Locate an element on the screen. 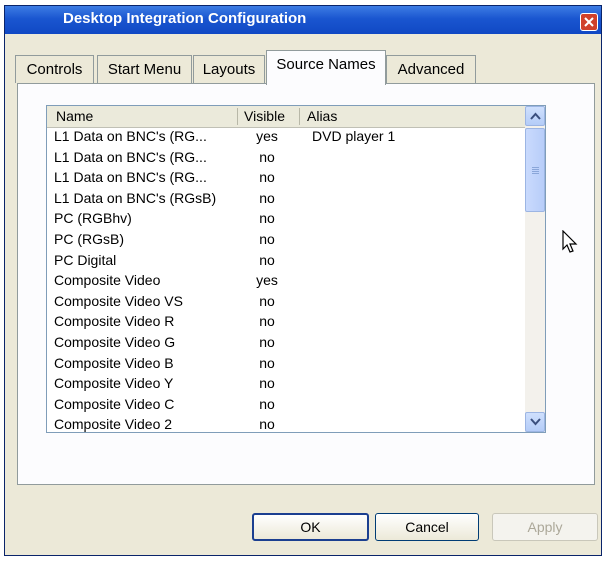 The height and width of the screenshot is (561, 603). cancel-button: Cancel is located at coordinates (427, 527).